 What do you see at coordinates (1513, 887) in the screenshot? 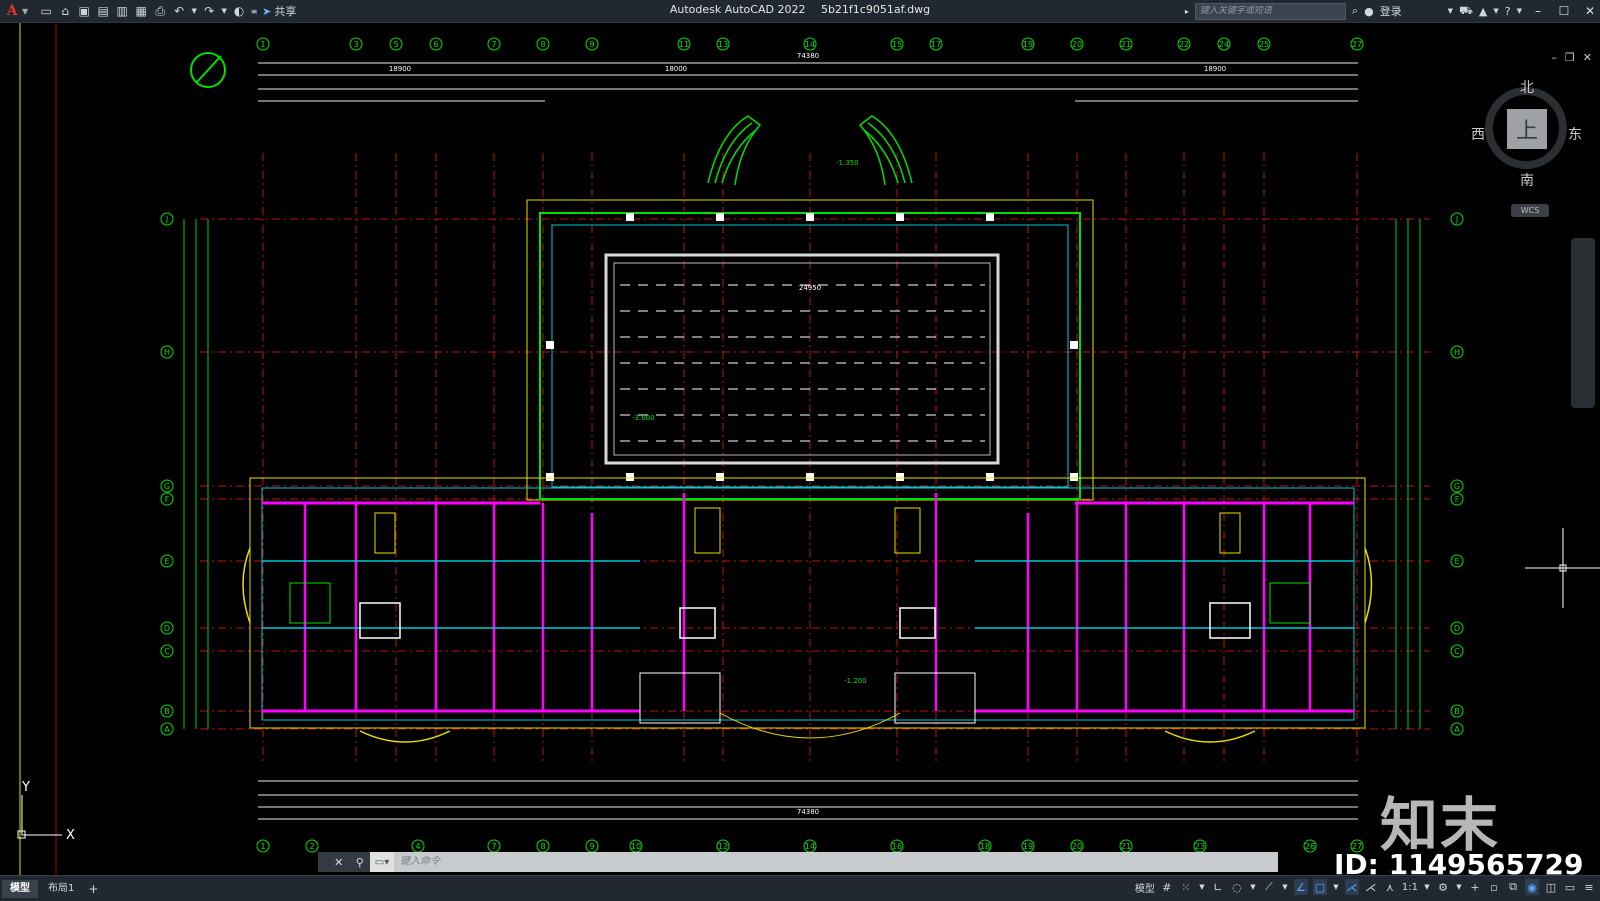
I see `quick-properties-icon: ⧉` at bounding box center [1513, 887].